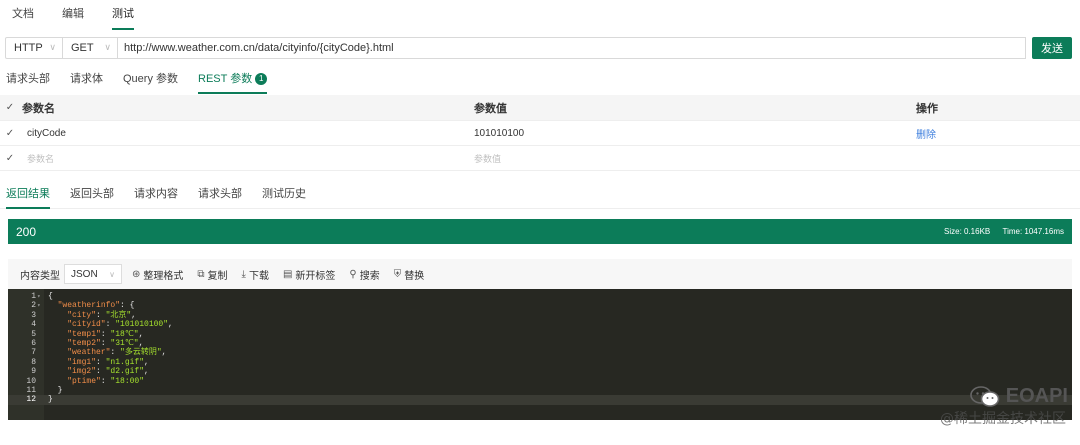  I want to click on search-label: 搜索, so click(369, 276).